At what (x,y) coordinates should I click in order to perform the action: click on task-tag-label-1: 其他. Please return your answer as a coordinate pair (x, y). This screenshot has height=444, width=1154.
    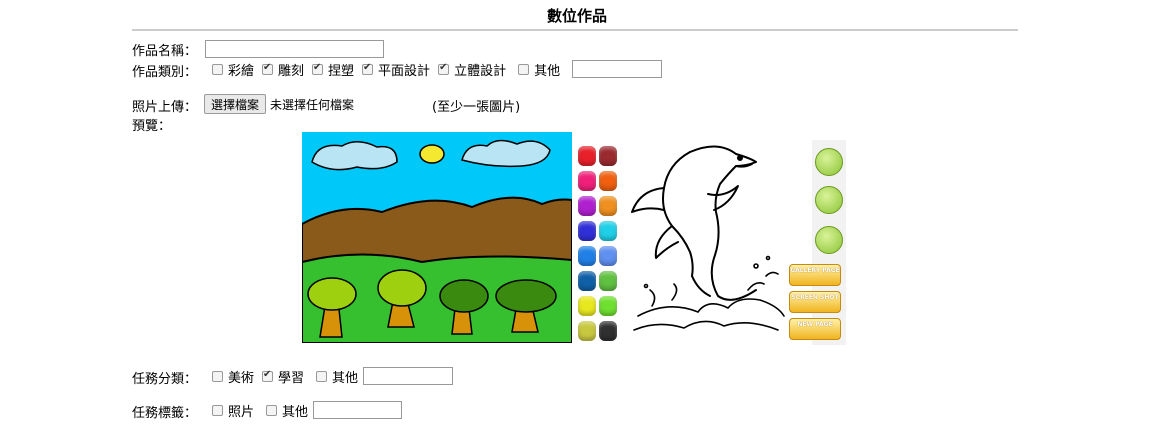
    Looking at the image, I should click on (295, 412).